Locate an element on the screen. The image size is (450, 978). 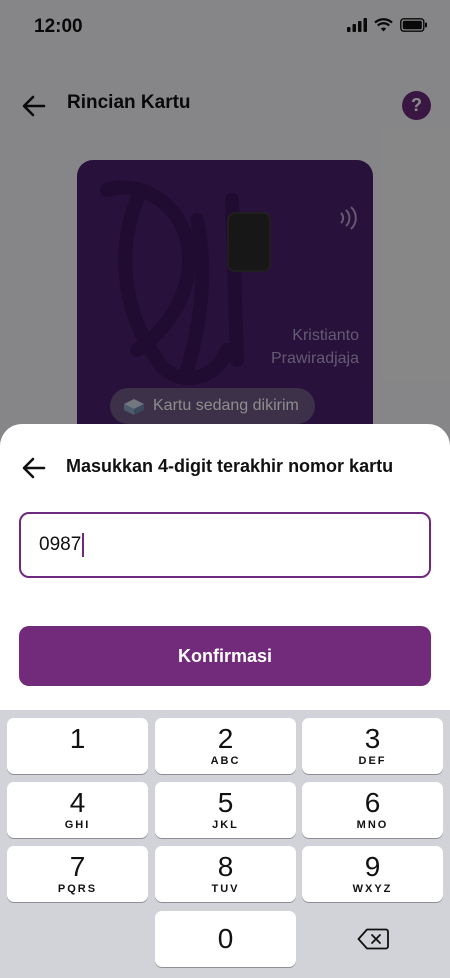
key-digit: 5 is located at coordinates (225, 802).